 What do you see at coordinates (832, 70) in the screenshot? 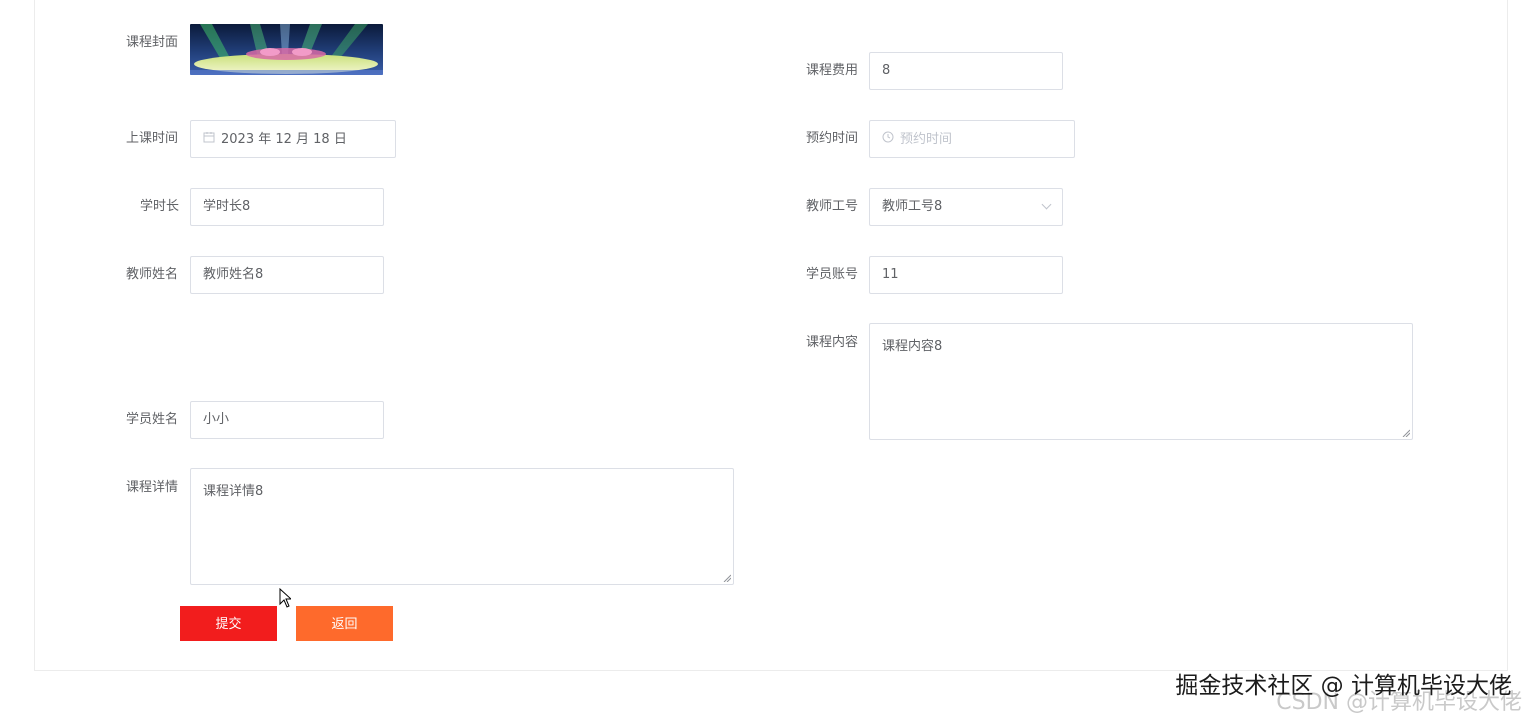
I see `fee-label: 课程费用` at bounding box center [832, 70].